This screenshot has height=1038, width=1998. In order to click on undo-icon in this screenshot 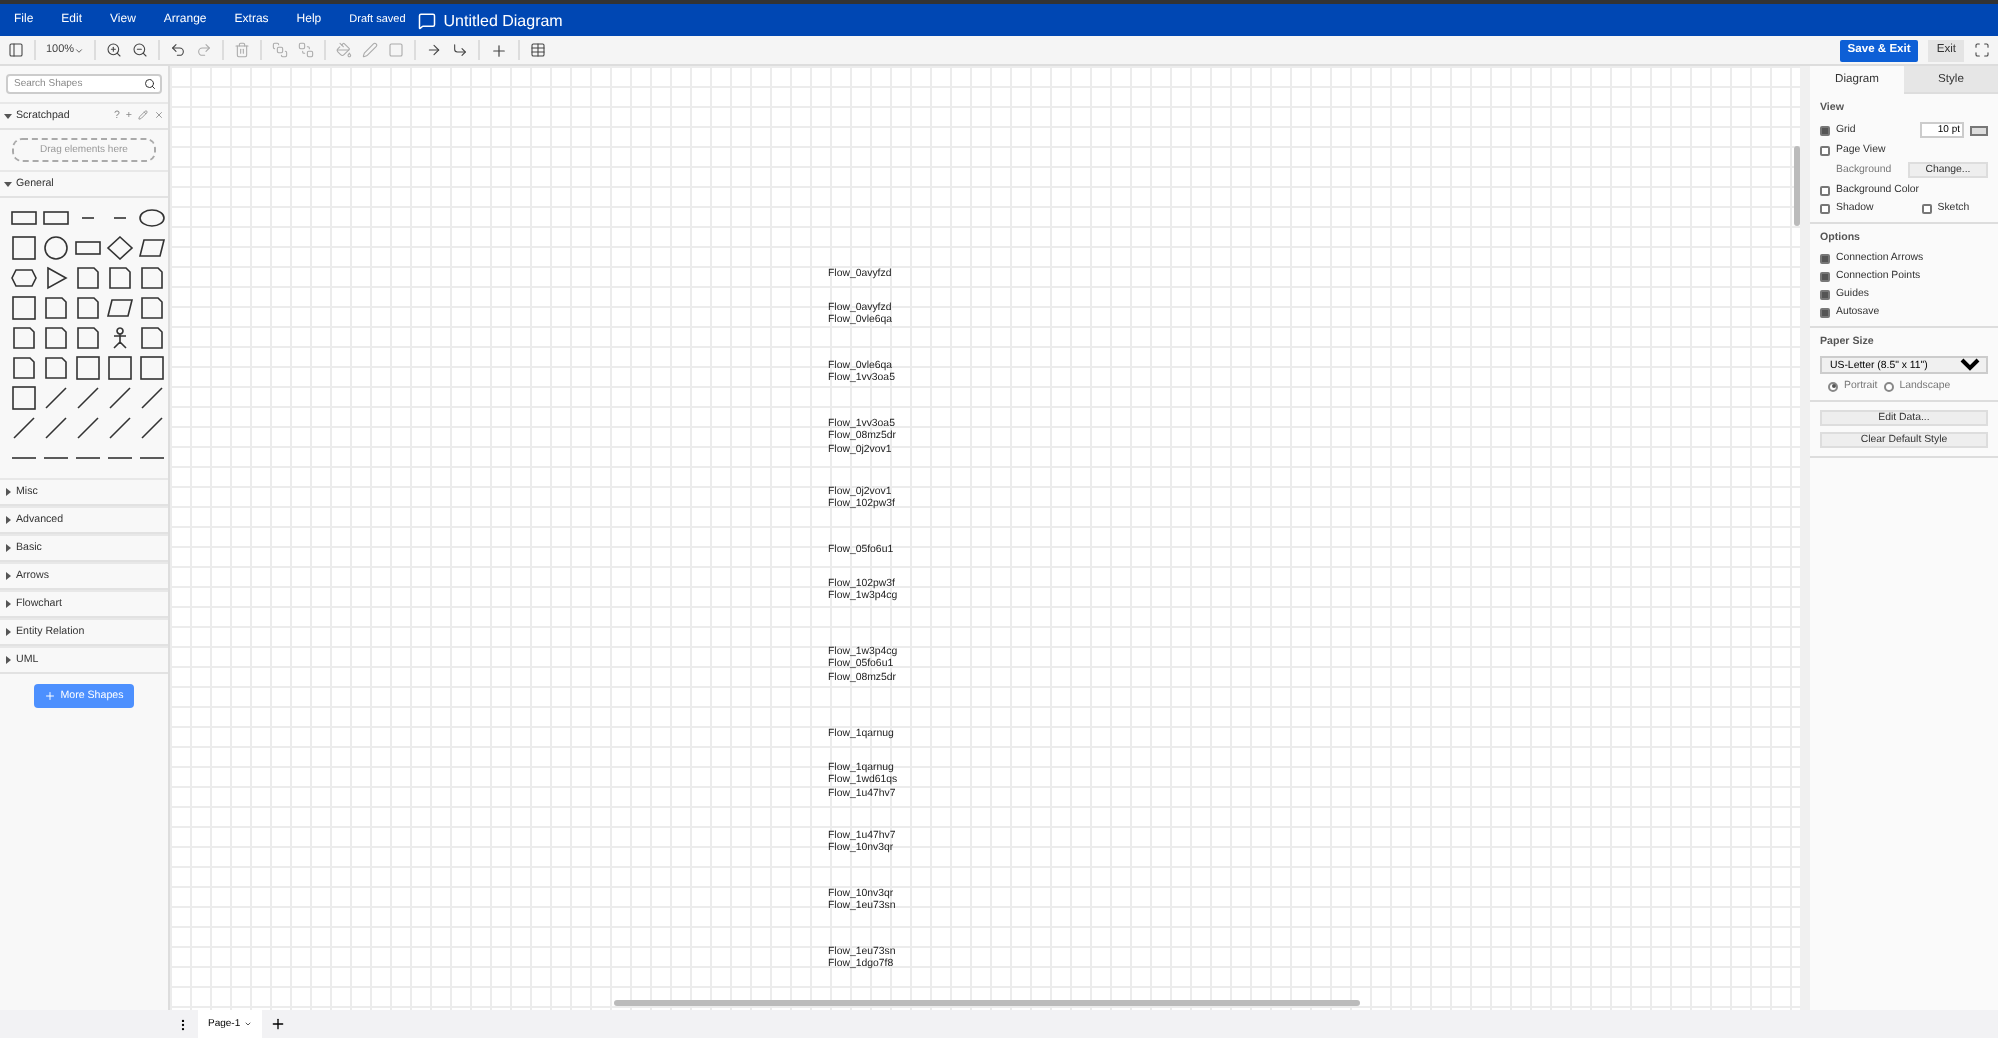, I will do `click(178, 50)`.